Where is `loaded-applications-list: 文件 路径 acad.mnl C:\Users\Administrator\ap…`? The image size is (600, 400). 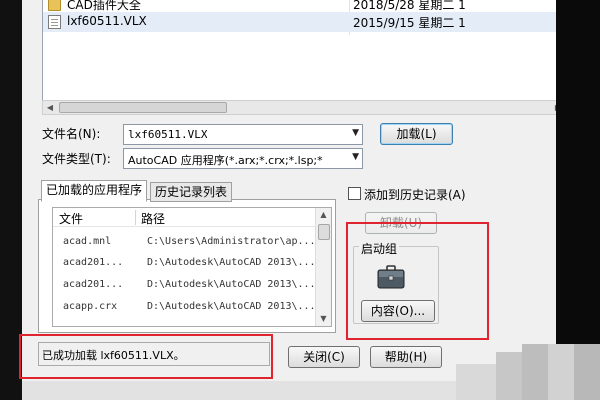
loaded-applications-list: 文件 路径 acad.mnl C:\Users\Administrator\ap… is located at coordinates (192, 267).